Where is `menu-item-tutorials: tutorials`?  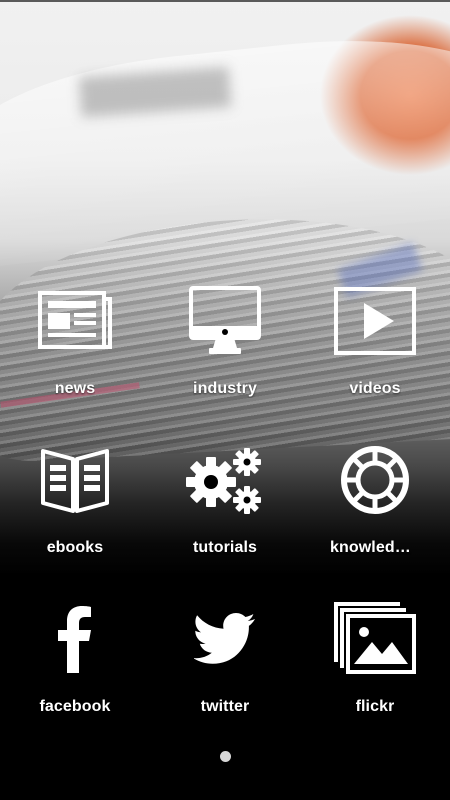
menu-item-tutorials: tutorials is located at coordinates (225, 516).